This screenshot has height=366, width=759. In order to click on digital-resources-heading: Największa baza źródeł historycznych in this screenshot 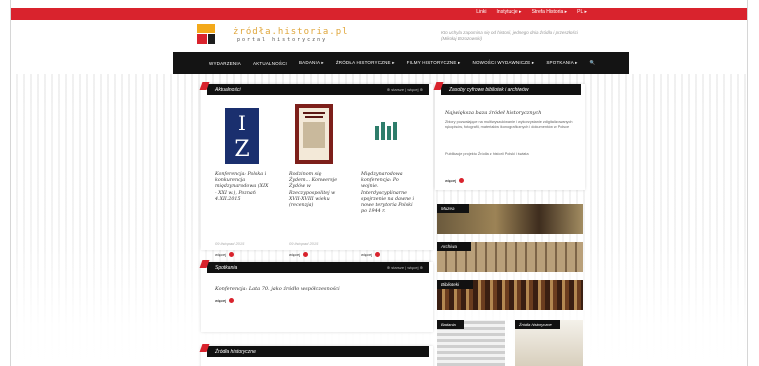, I will do `click(493, 113)`.